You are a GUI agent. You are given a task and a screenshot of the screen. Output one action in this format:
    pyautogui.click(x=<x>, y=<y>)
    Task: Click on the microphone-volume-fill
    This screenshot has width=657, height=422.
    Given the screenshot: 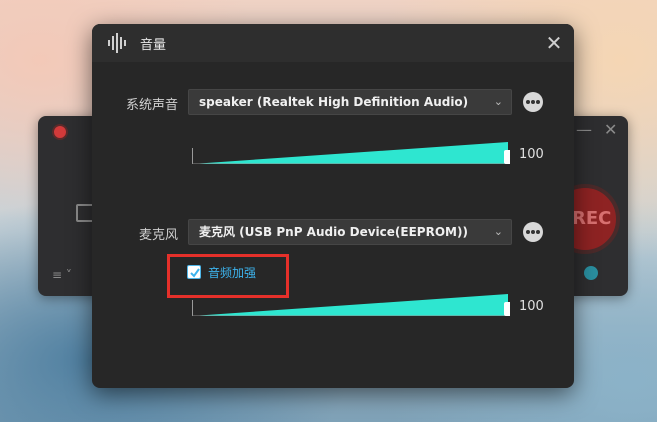 What is the action you would take?
    pyautogui.click(x=350, y=305)
    